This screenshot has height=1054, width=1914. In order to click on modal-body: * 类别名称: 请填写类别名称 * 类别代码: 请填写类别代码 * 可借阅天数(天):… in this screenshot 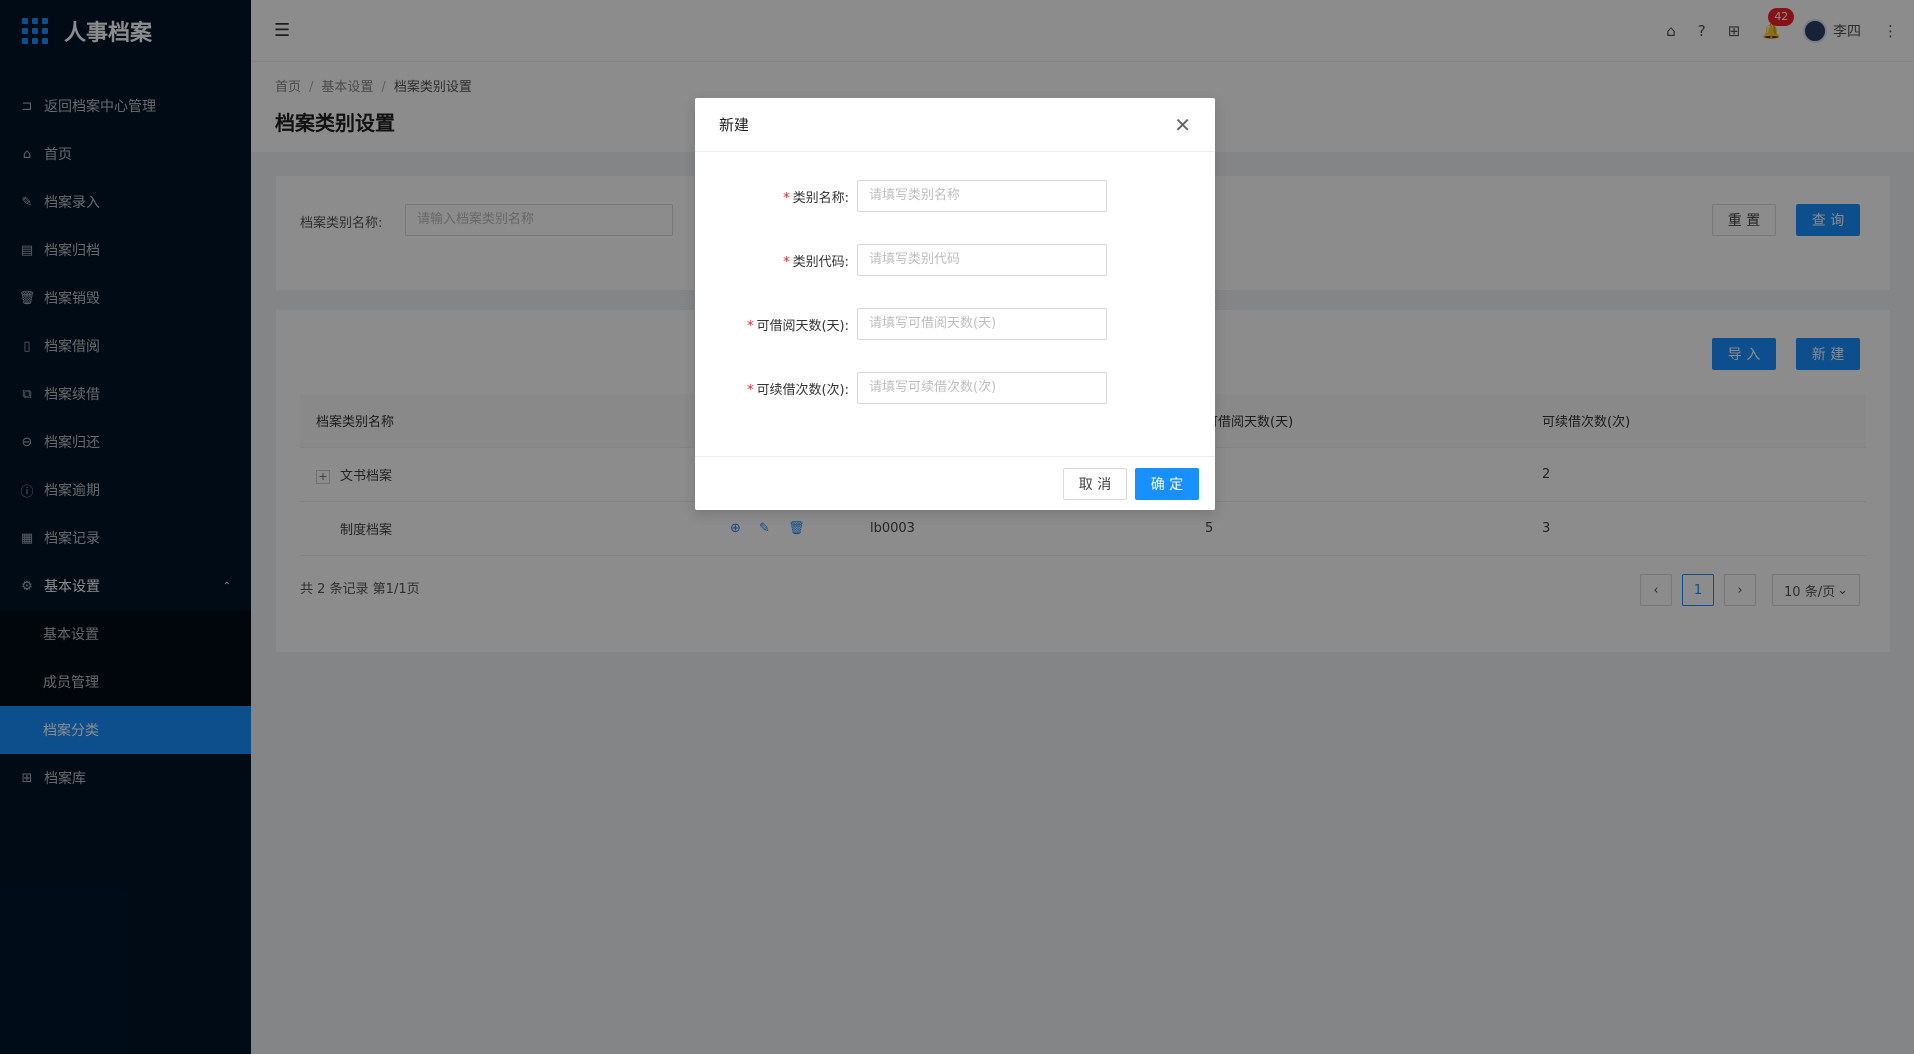, I will do `click(955, 304)`.